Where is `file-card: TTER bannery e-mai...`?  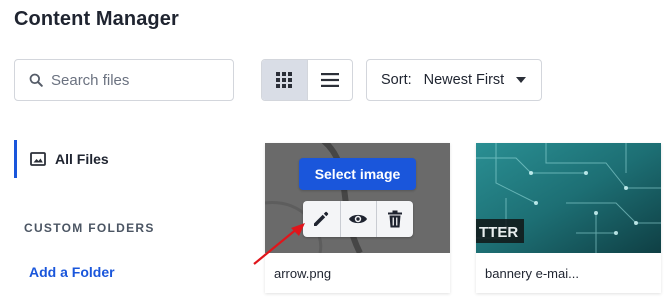
file-card: TTER bannery e-mai... is located at coordinates (568, 218).